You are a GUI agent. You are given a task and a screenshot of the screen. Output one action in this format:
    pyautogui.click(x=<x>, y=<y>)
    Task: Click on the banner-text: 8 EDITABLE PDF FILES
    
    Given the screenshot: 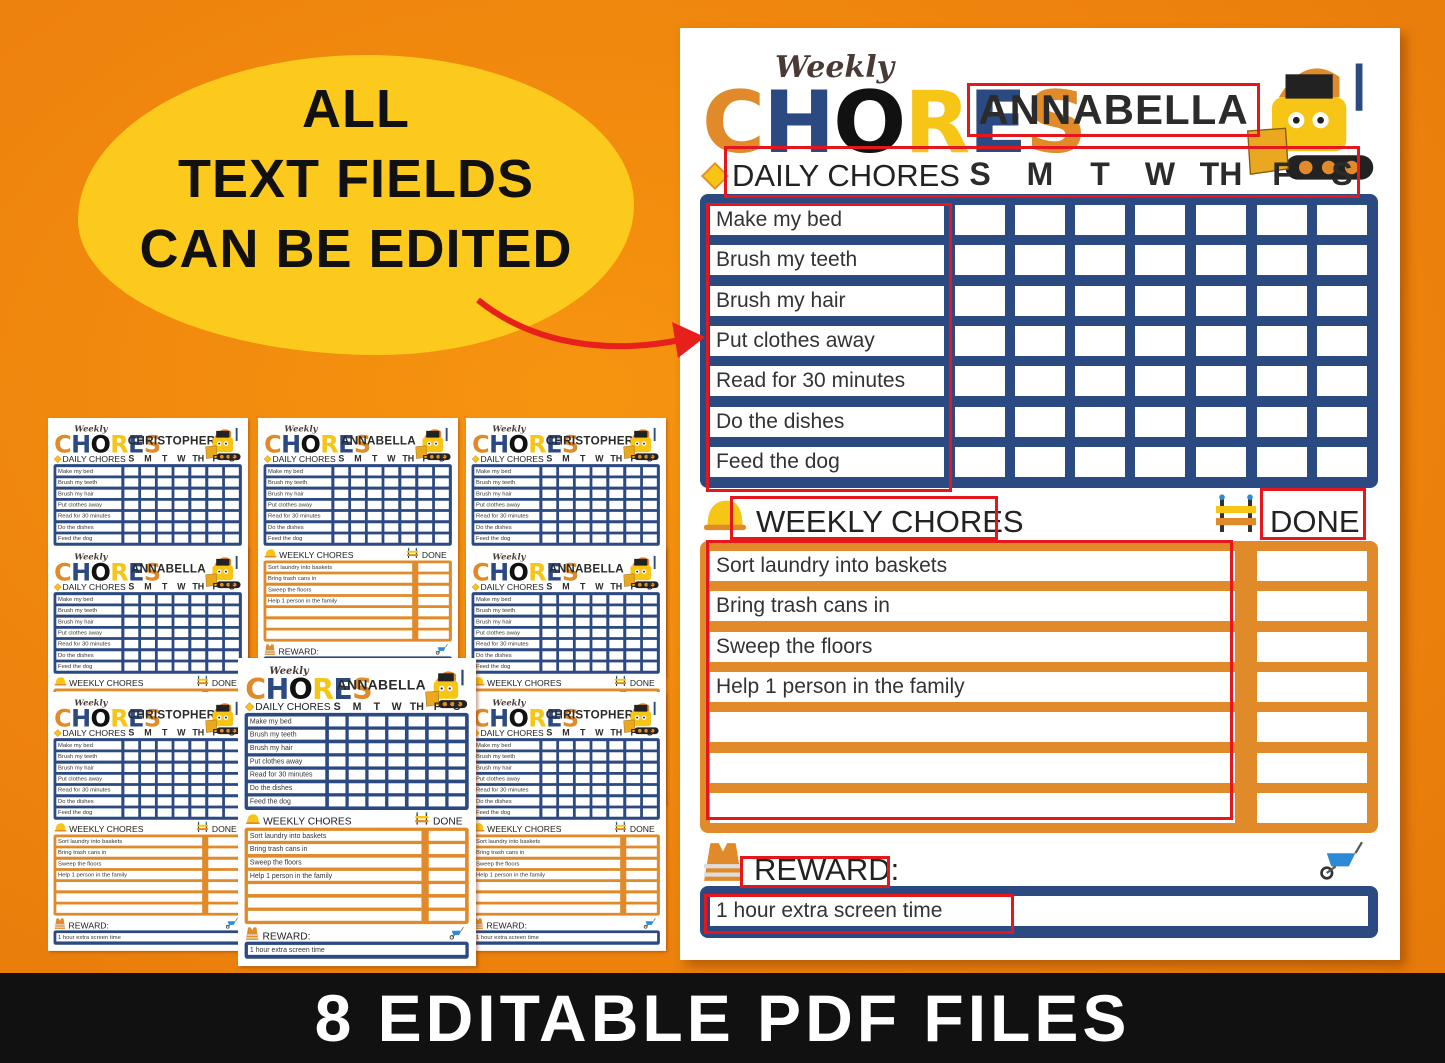 What is the action you would take?
    pyautogui.click(x=722, y=1018)
    